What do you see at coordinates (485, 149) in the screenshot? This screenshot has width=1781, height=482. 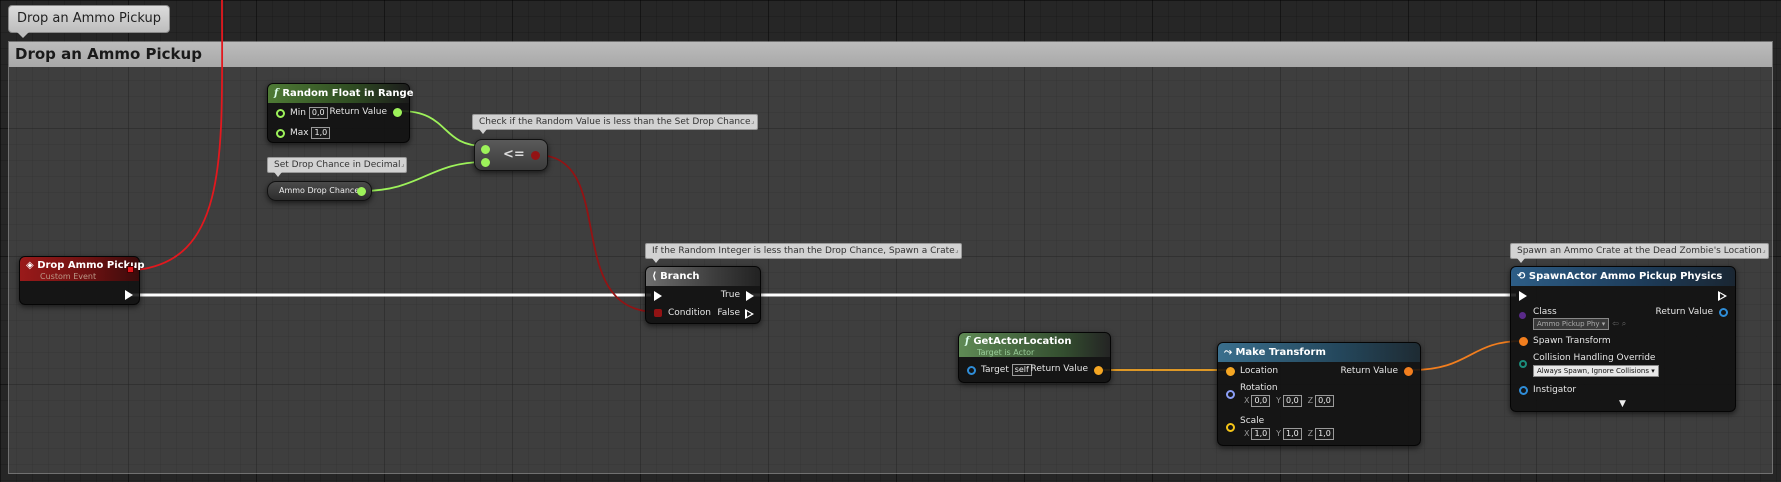 I see `compare-input-a-pin` at bounding box center [485, 149].